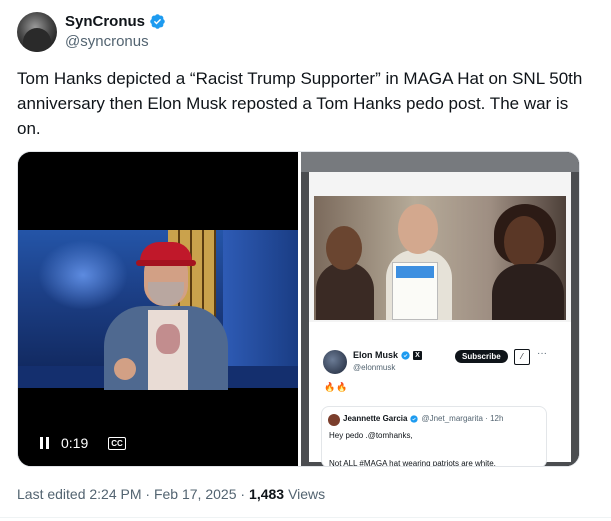 The width and height of the screenshot is (611, 521). I want to click on author-display-name: SynCronus, so click(115, 21).